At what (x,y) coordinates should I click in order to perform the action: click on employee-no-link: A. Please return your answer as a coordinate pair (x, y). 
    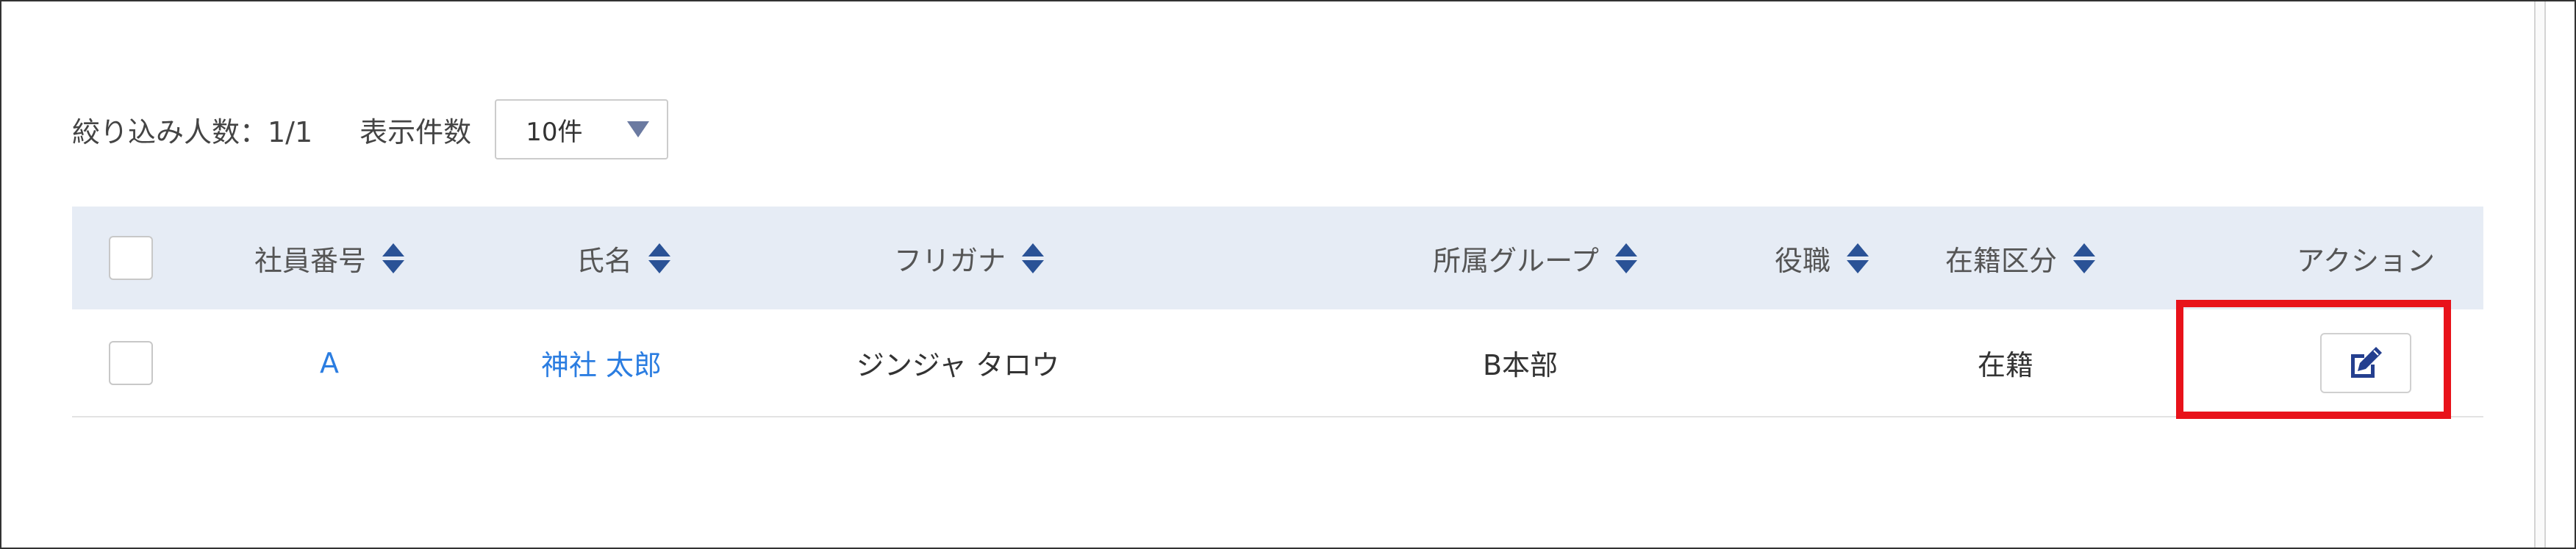
    Looking at the image, I should click on (329, 363).